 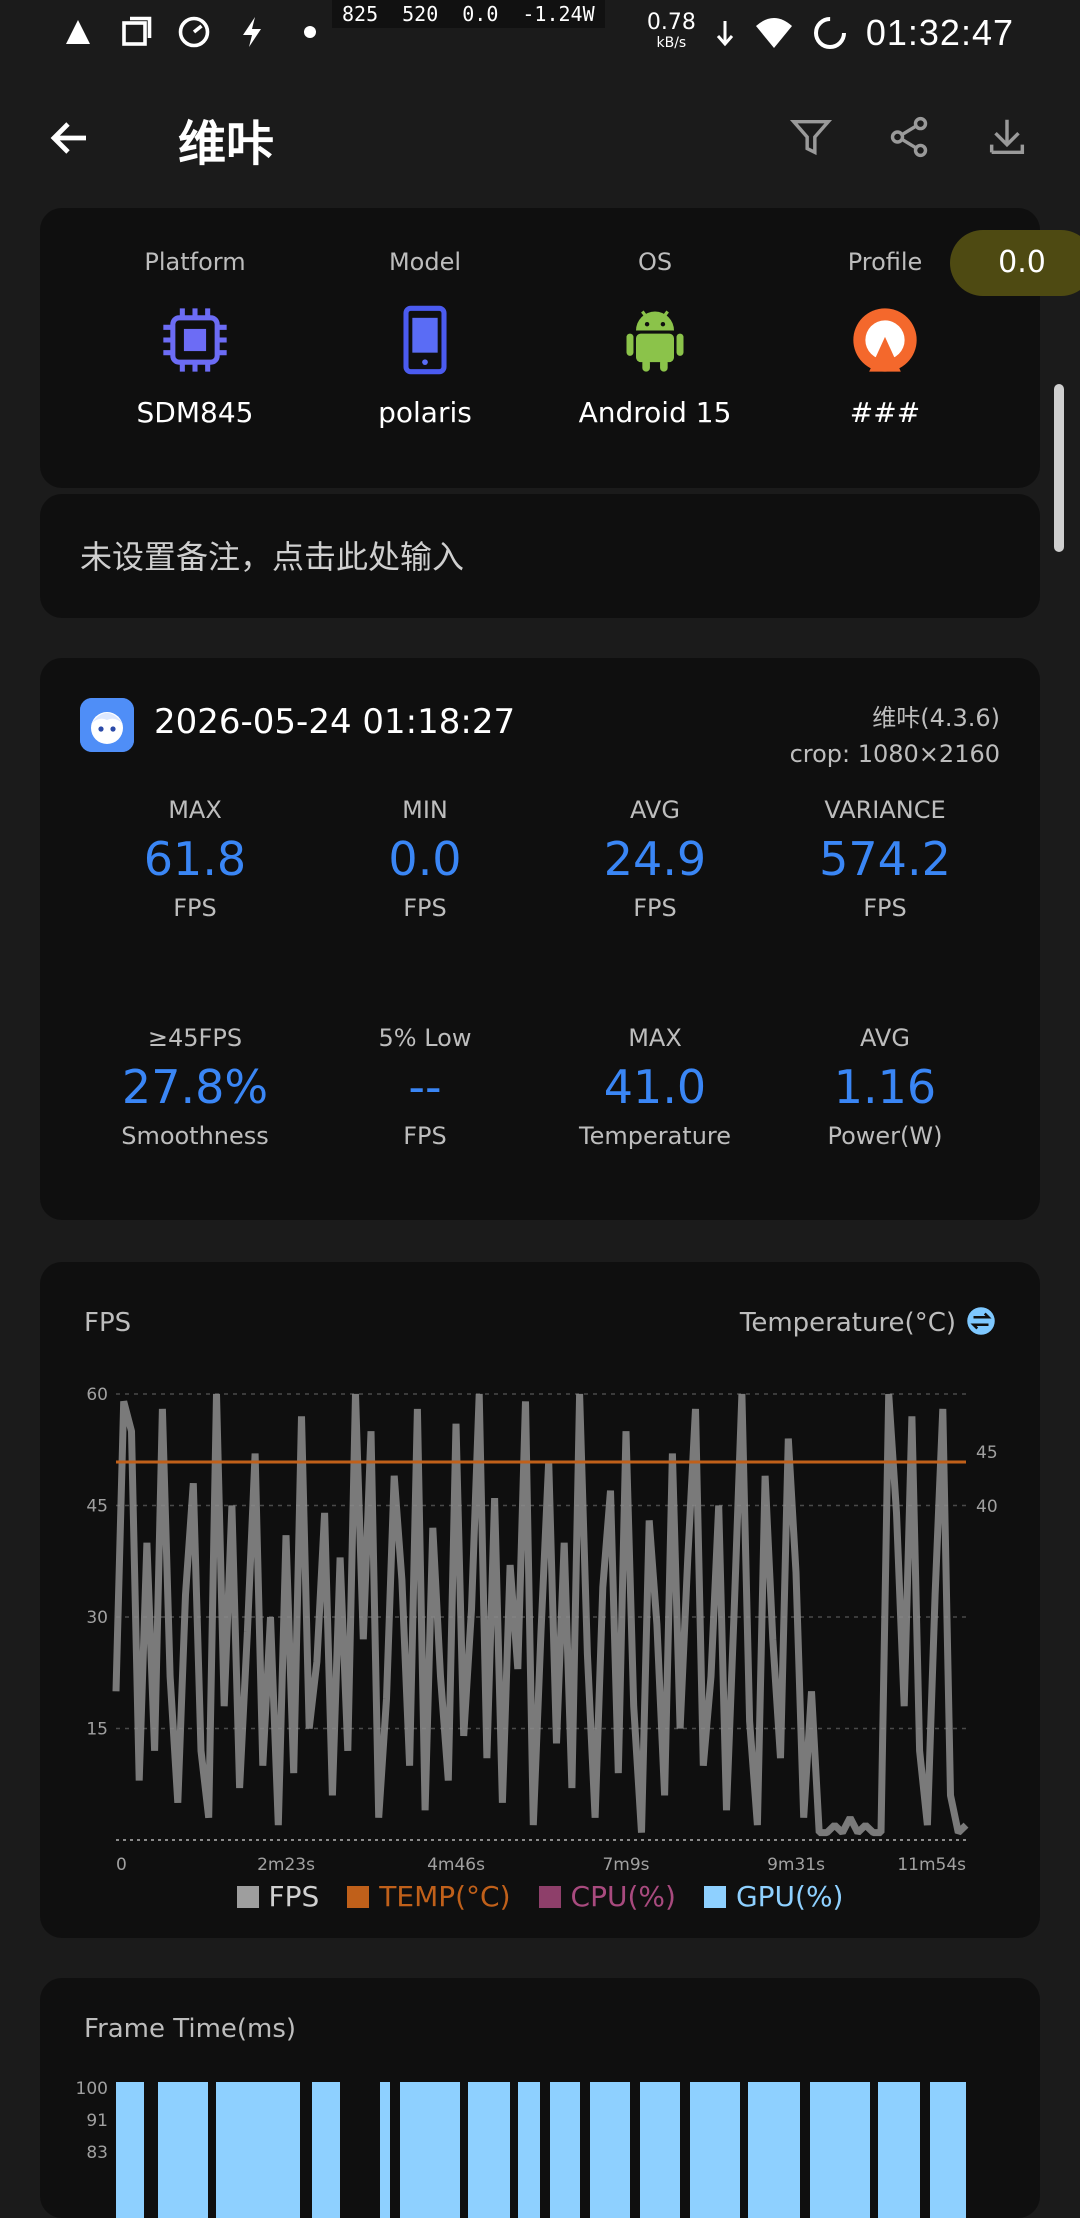 I want to click on x-tick-label: 4m46s, so click(x=456, y=1865).